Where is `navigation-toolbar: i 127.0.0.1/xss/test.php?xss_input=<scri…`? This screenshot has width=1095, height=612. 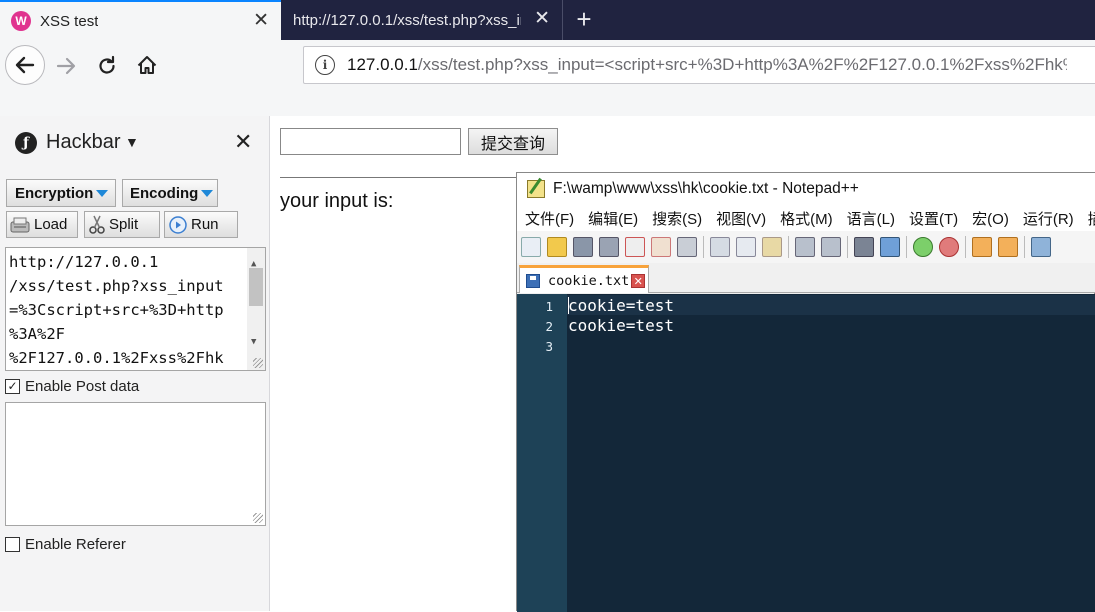 navigation-toolbar: i 127.0.0.1/xss/test.php?xss_input=<scri… is located at coordinates (547, 78).